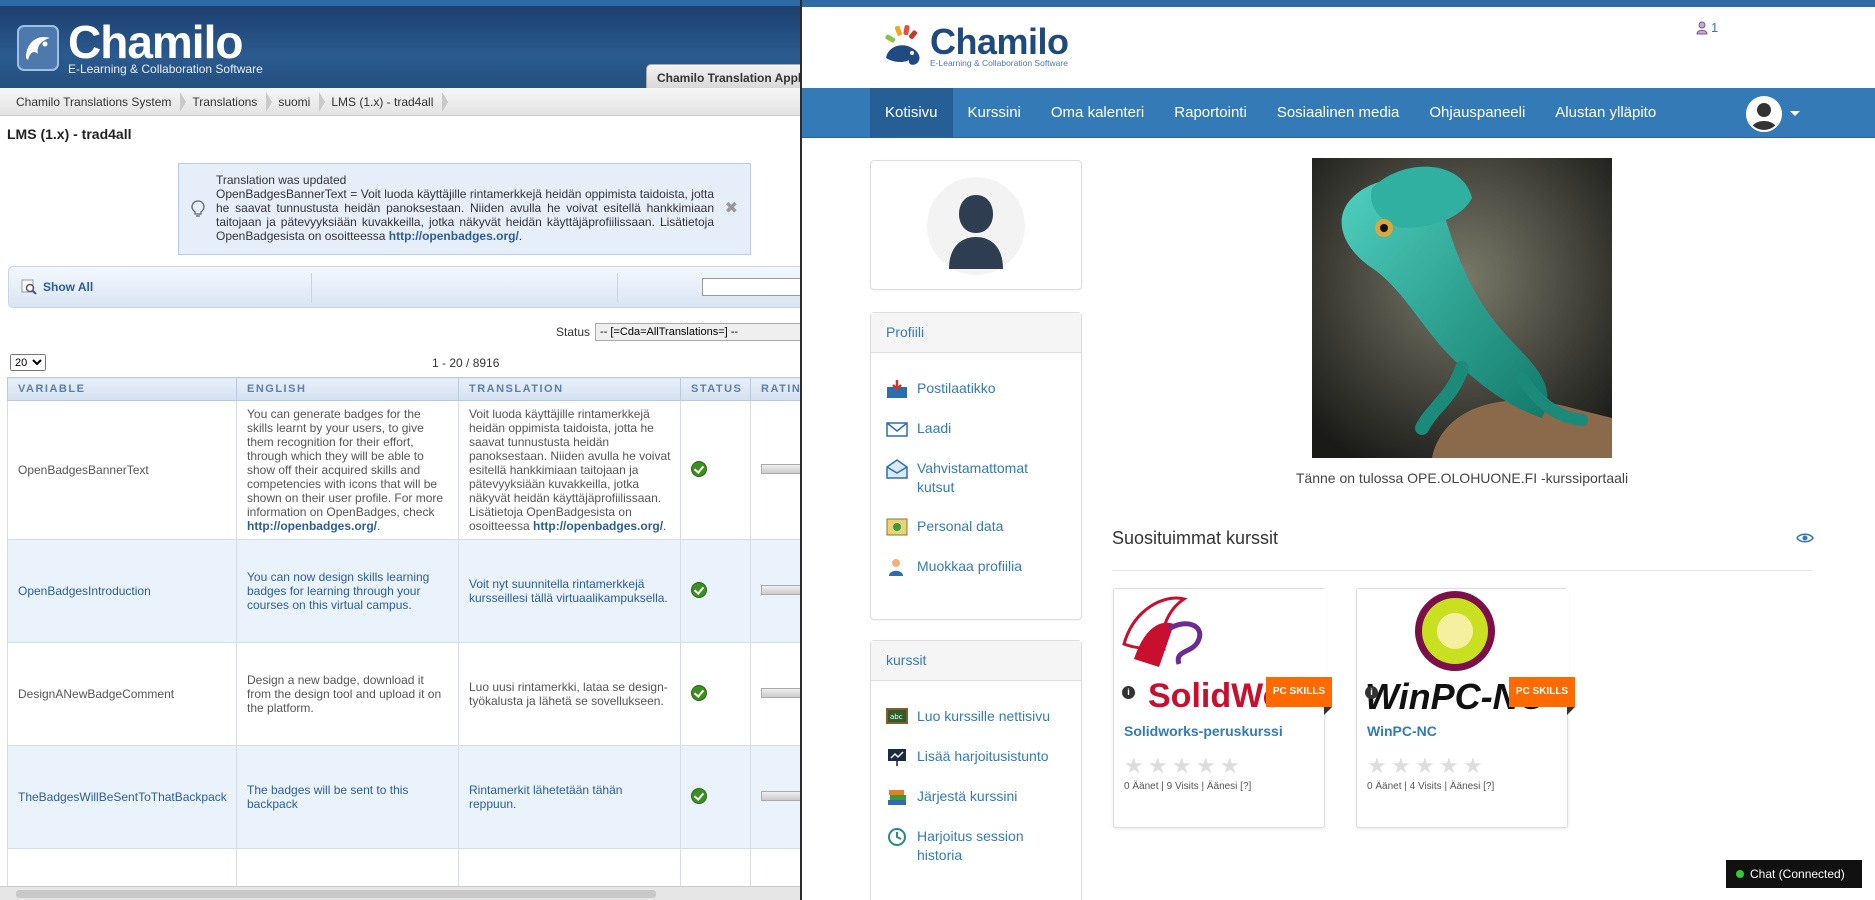 This screenshot has height=900, width=1875. Describe the element at coordinates (122, 389) in the screenshot. I see `column-header-variable: VARIABLE` at that location.